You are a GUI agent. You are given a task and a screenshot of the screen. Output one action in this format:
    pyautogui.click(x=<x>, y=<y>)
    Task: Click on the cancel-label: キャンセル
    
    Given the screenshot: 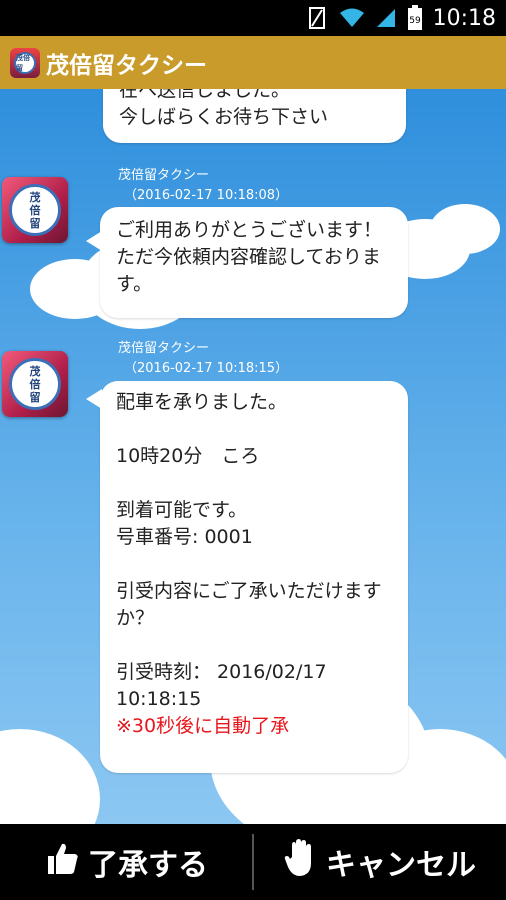 What is the action you would take?
    pyautogui.click(x=401, y=865)
    